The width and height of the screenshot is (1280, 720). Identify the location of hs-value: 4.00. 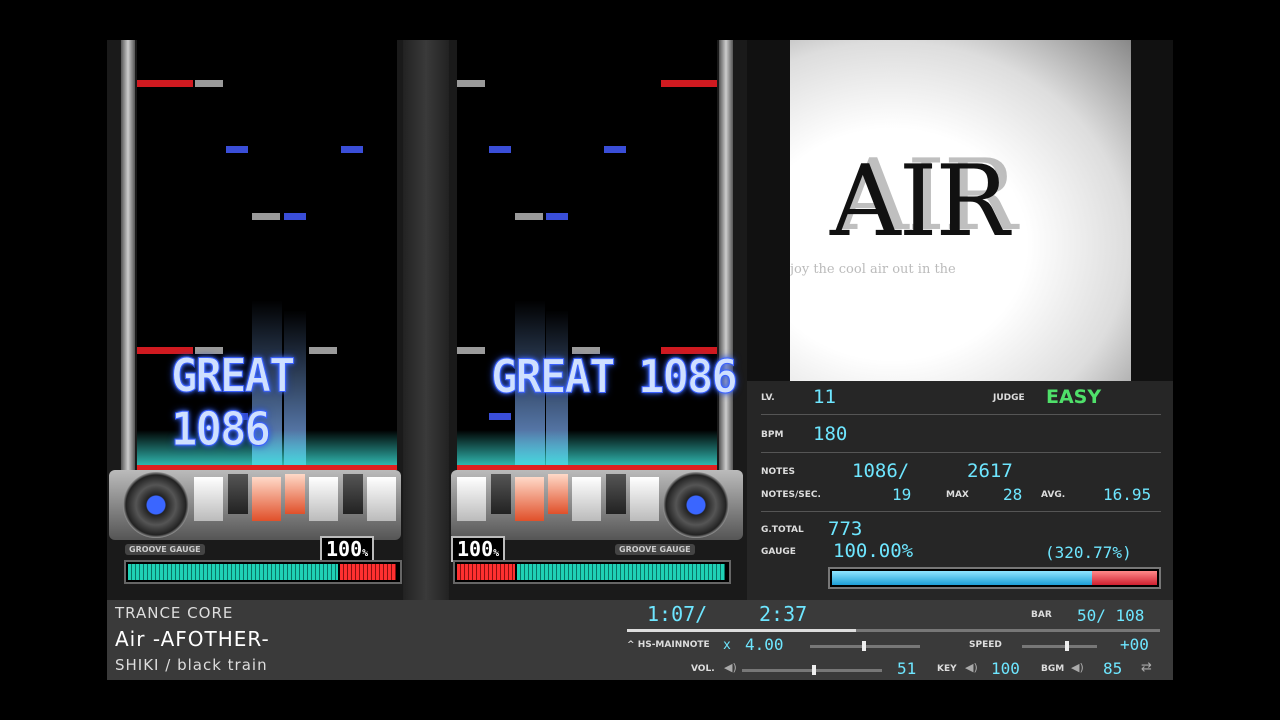
(764, 644).